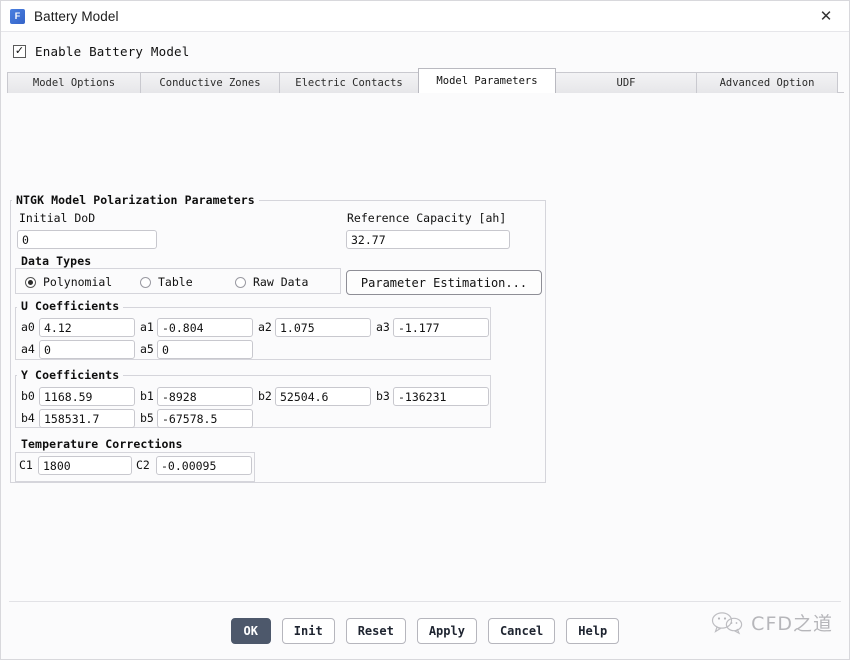  What do you see at coordinates (204, 465) in the screenshot?
I see `temp-c2-input: -0.00095` at bounding box center [204, 465].